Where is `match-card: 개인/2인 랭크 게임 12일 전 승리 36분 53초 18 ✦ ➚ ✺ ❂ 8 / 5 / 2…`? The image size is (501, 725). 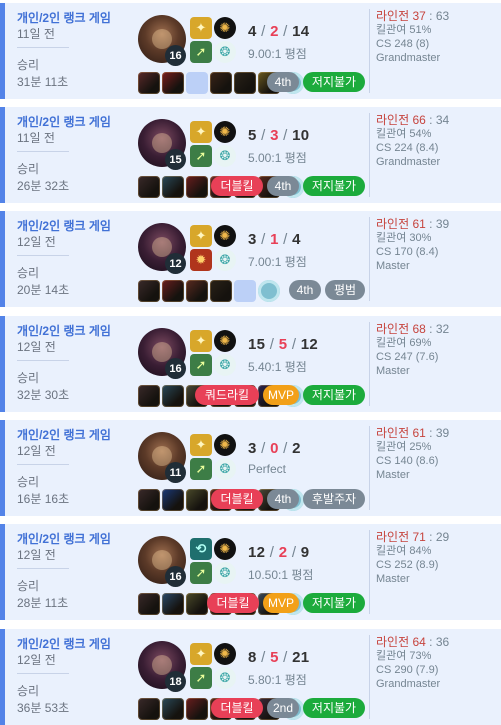
match-card: 개인/2인 랭크 게임 12일 전 승리 36분 53초 18 ✦ ➚ ✺ ❂ 8 / 5 / 2… is located at coordinates (250, 677).